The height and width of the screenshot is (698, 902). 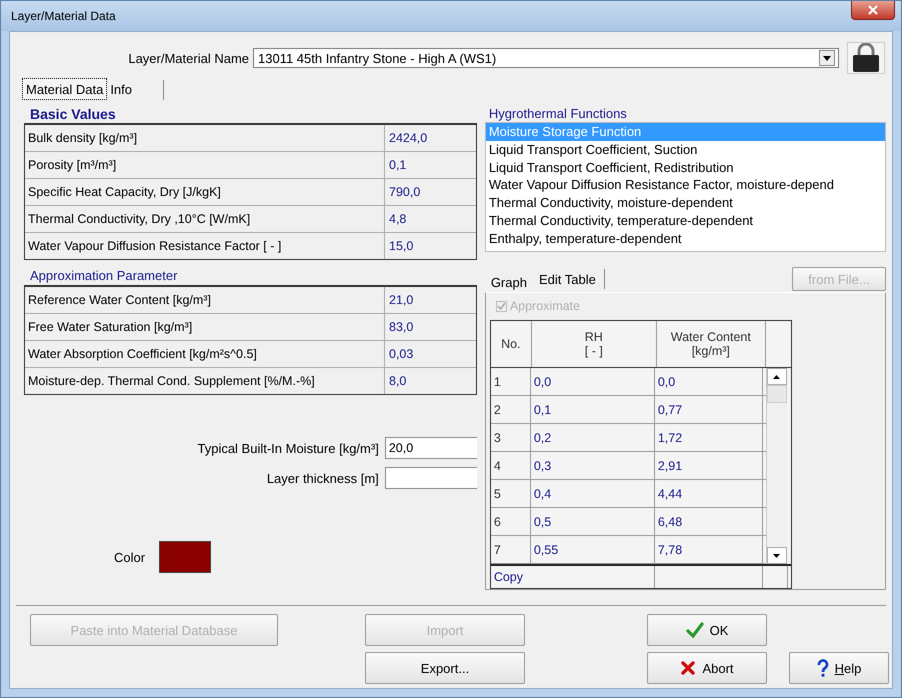 I want to click on parameter-label: Thermal Conductivity, Dry ,10°C [W/mK], so click(x=205, y=219).